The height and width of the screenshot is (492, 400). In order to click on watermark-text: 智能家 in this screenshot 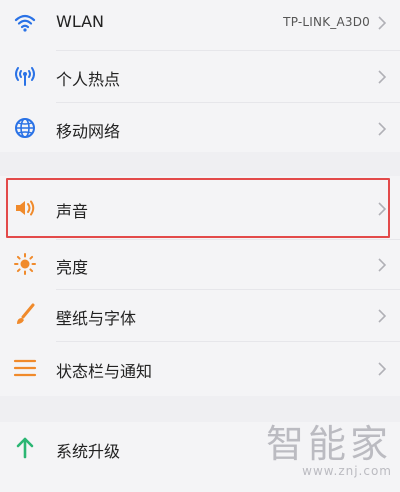, I will do `click(328, 444)`.